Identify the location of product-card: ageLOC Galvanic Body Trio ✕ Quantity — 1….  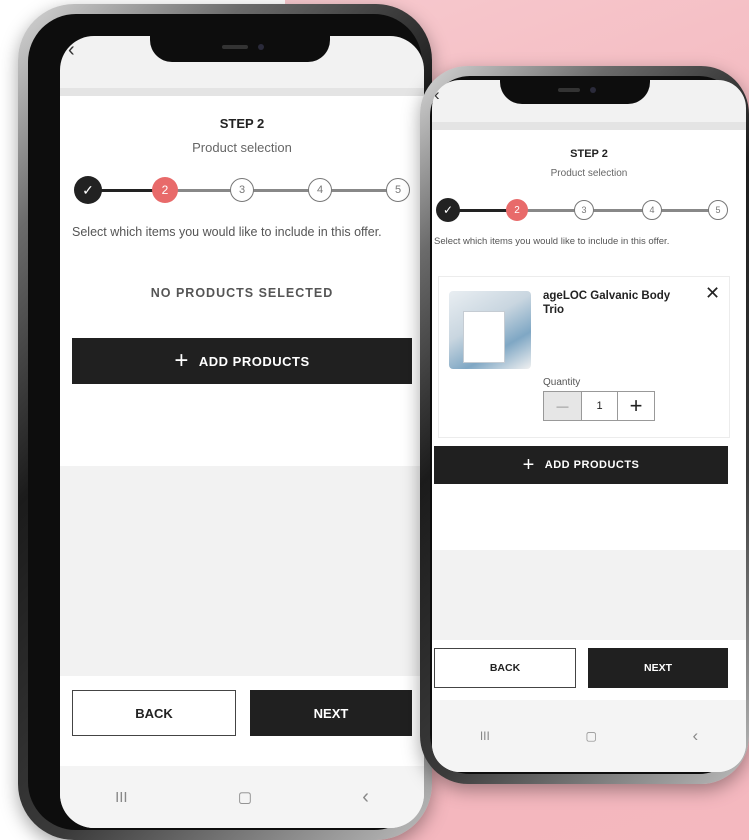
(584, 357).